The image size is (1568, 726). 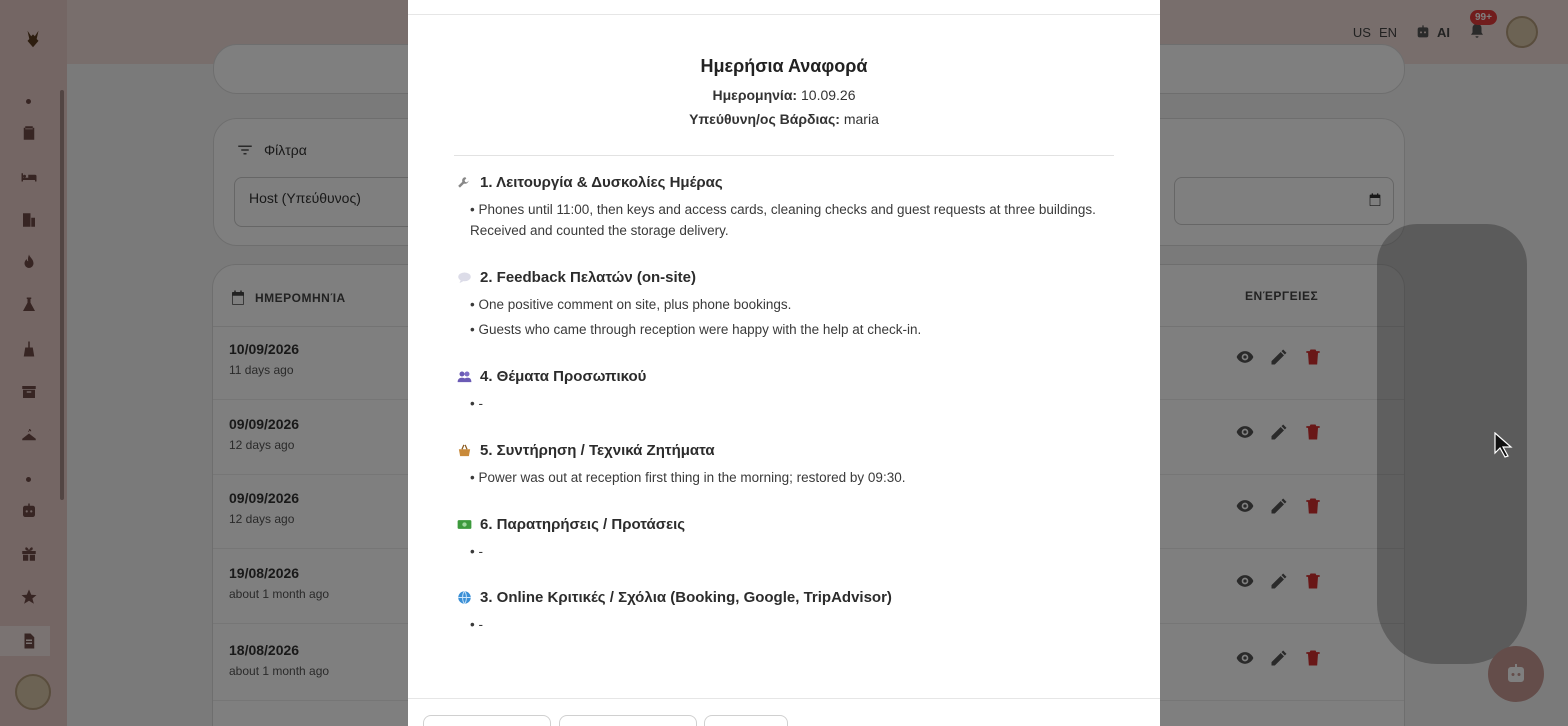 What do you see at coordinates (588, 277) in the screenshot?
I see `section-title: 2. Feedback Πελατών (on-site)` at bounding box center [588, 277].